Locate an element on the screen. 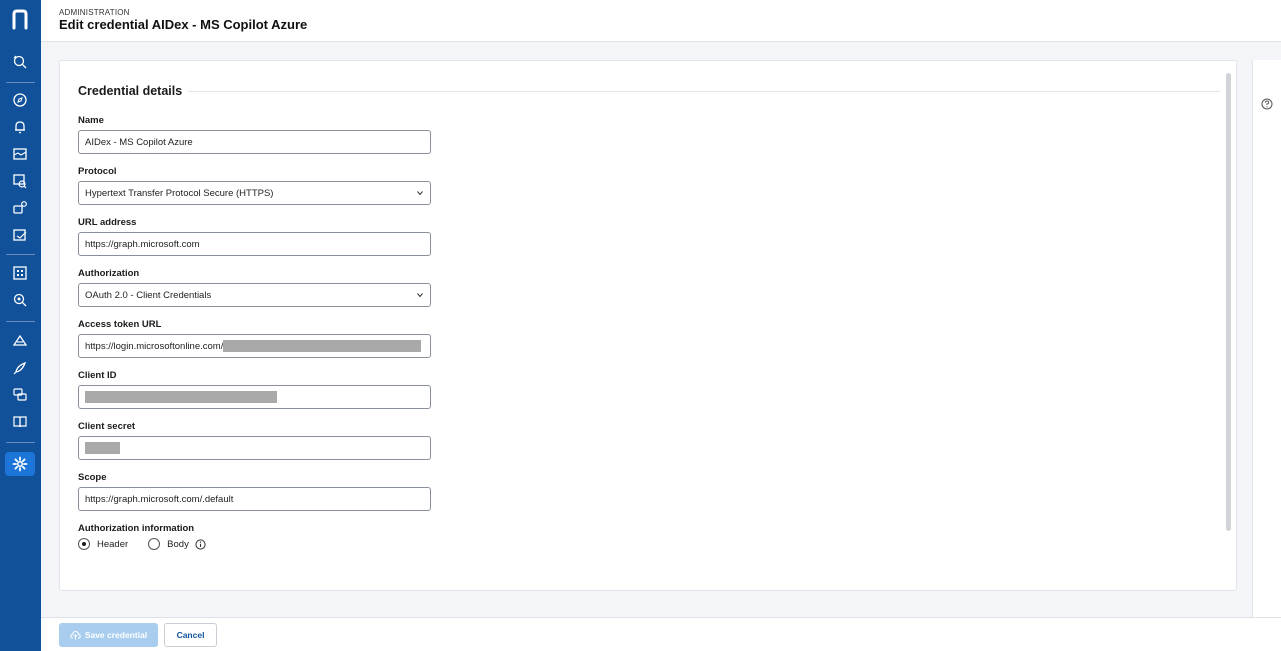 The width and height of the screenshot is (1281, 651). authorization-select: OAuth 2.0 - Client Credentials is located at coordinates (254, 295).